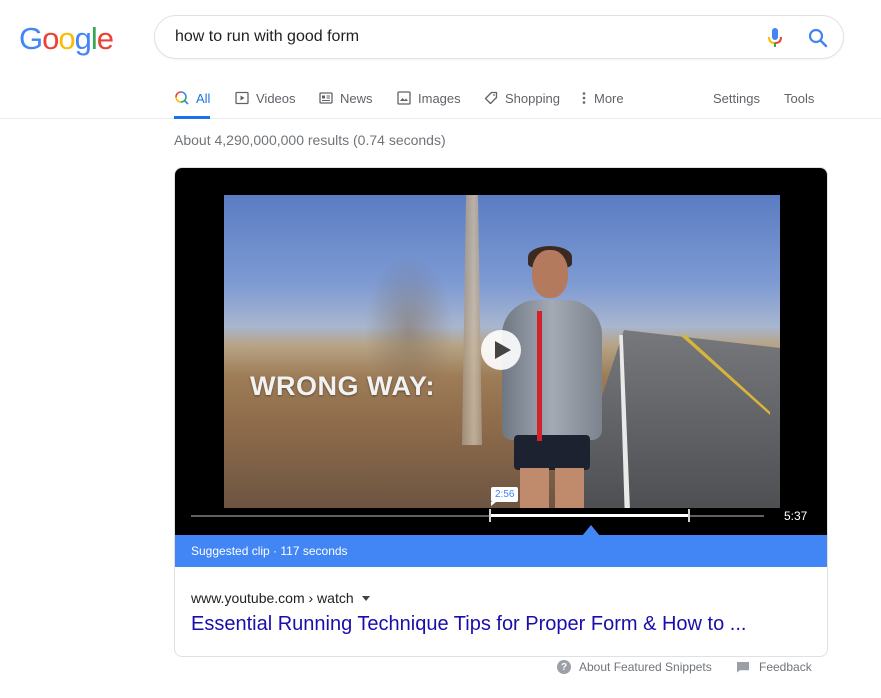  What do you see at coordinates (532, 98) in the screenshot?
I see `tab-label: Shopping` at bounding box center [532, 98].